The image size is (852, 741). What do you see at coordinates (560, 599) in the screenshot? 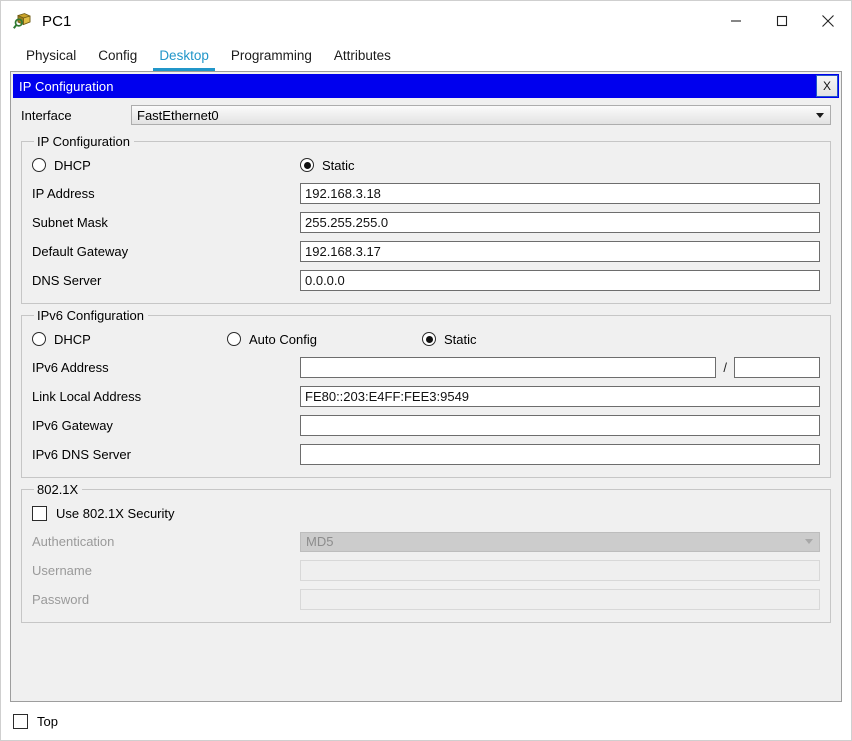
I see `password-input` at bounding box center [560, 599].